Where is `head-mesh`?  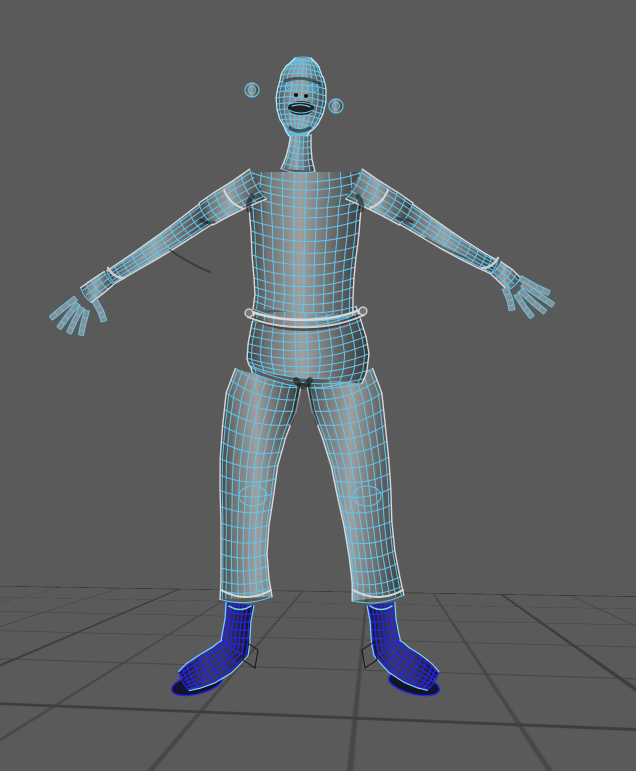
head-mesh is located at coordinates (301, 96).